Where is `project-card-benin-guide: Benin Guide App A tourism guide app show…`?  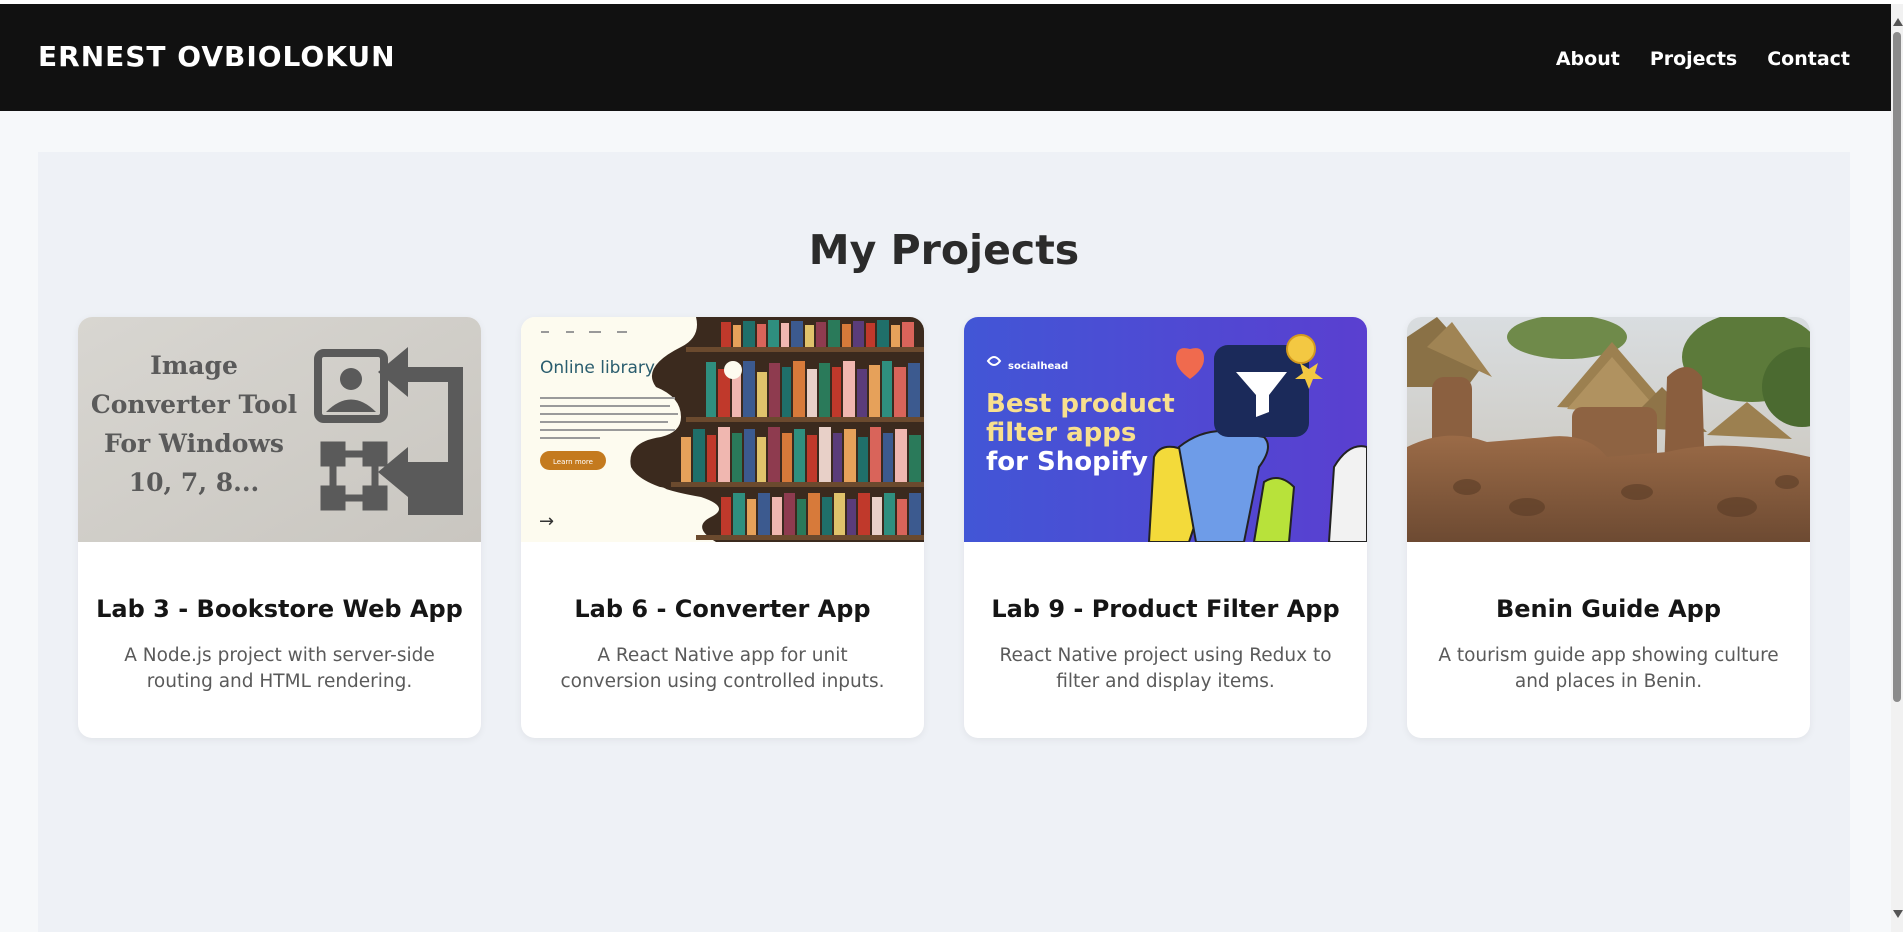
project-card-benin-guide: Benin Guide App A tourism guide app show… is located at coordinates (1608, 527).